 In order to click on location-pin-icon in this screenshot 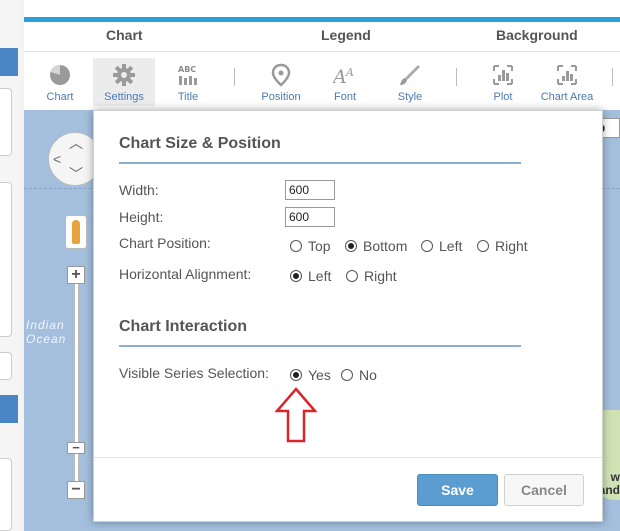, I will do `click(281, 75)`.